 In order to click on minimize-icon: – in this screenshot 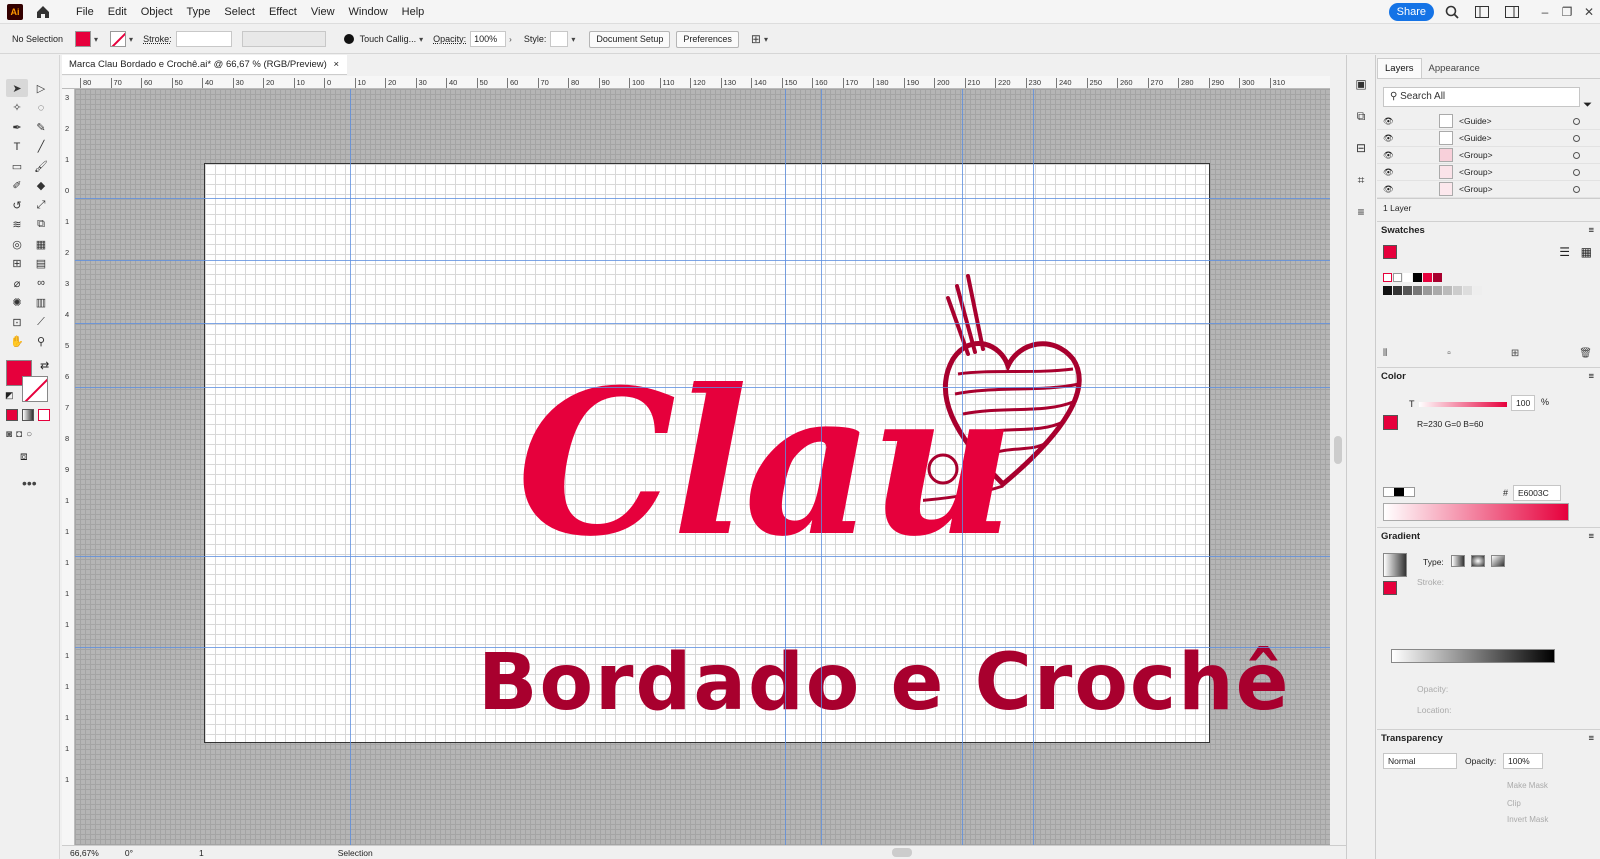, I will do `click(1545, 12)`.